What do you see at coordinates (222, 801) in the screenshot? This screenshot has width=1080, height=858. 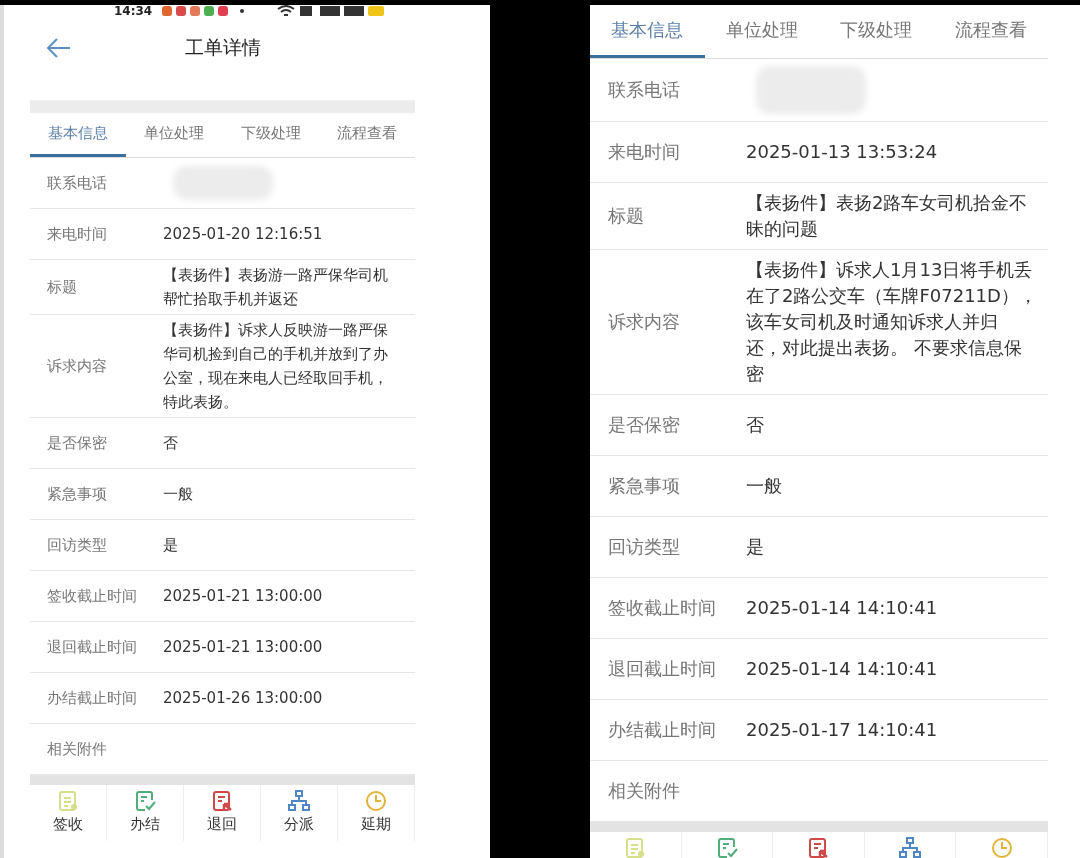 I see `document-arrow-icon` at bounding box center [222, 801].